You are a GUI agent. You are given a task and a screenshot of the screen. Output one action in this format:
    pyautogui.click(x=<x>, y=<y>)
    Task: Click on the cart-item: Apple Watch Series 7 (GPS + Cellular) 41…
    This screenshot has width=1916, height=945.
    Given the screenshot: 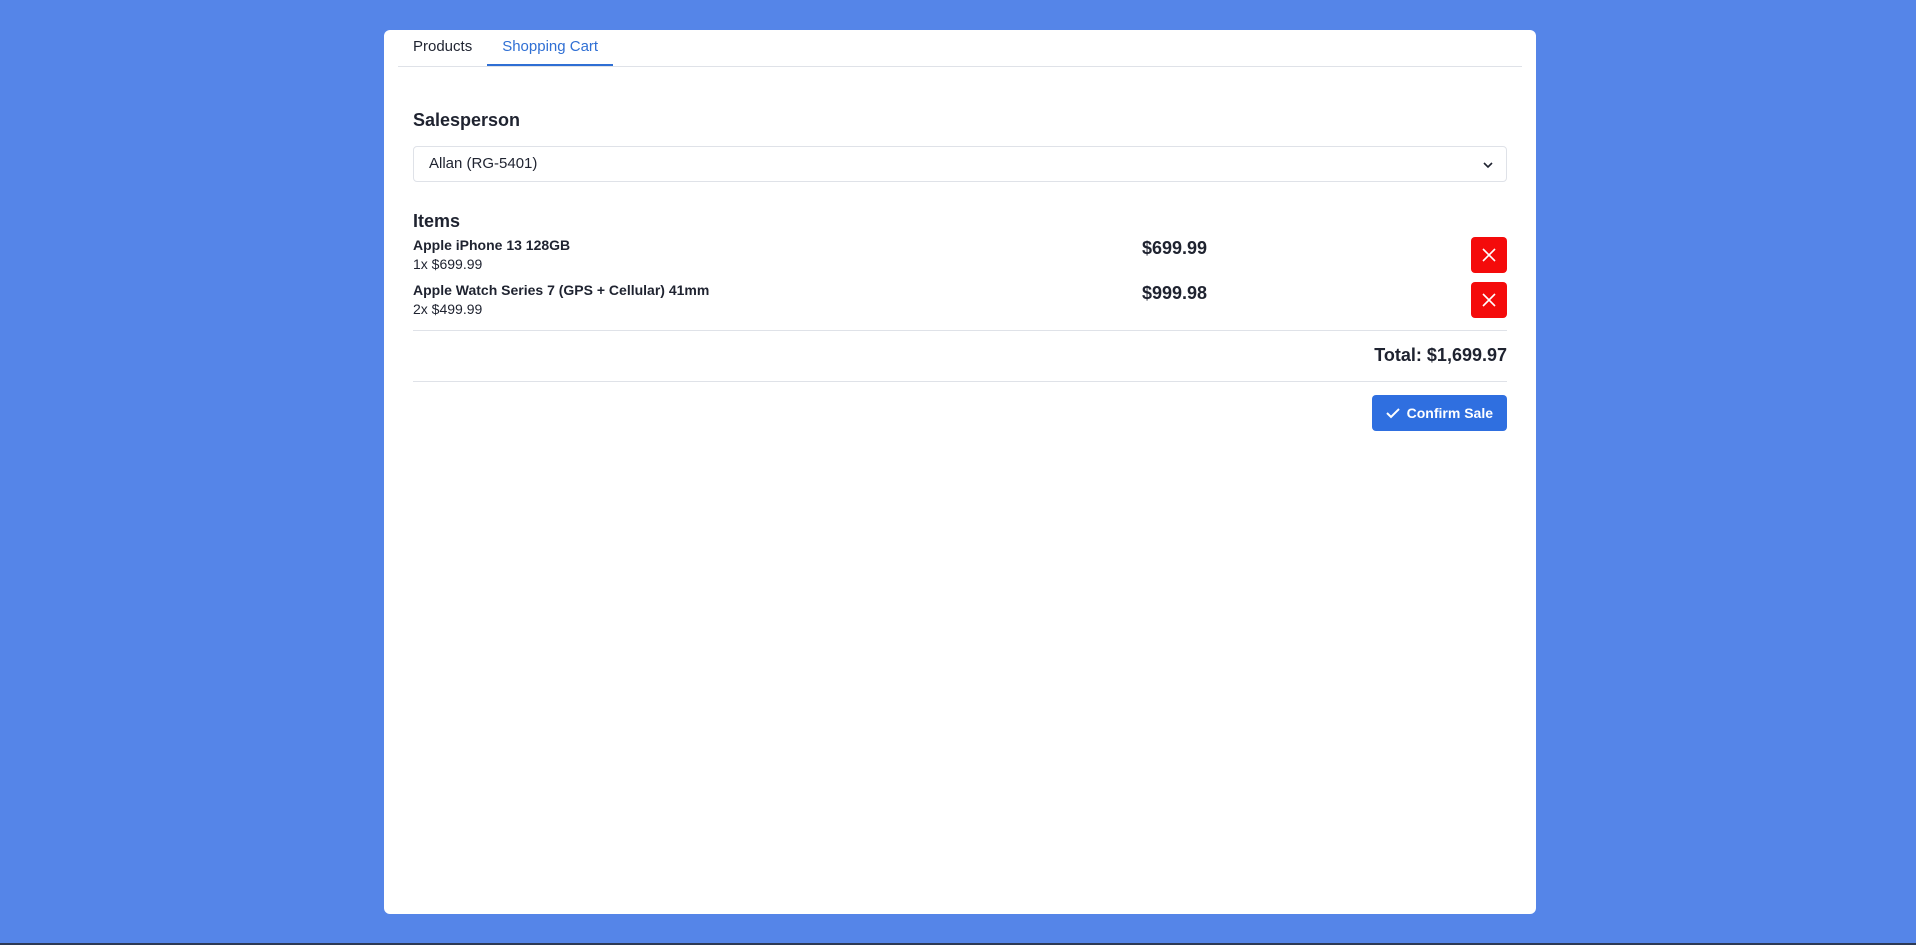 What is the action you would take?
    pyautogui.click(x=960, y=304)
    